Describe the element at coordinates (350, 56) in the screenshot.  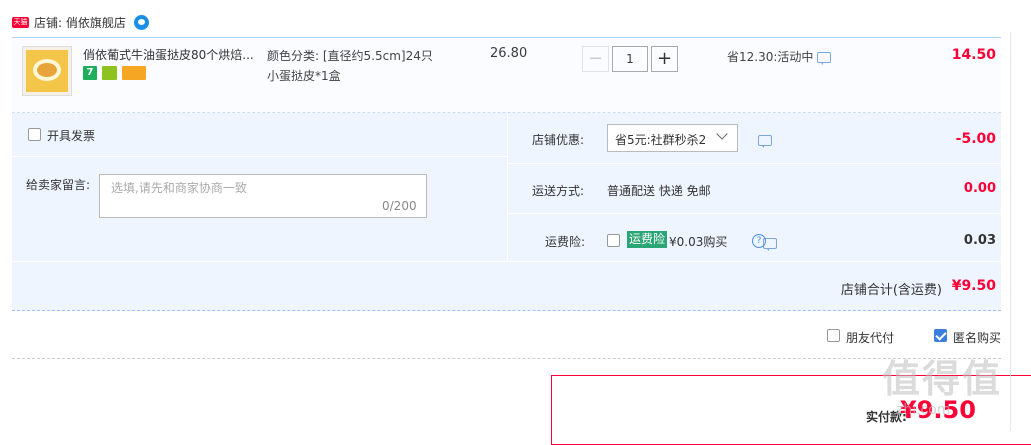
I see `sku-line: 颜色分类: [直径约5.5cm]24只` at that location.